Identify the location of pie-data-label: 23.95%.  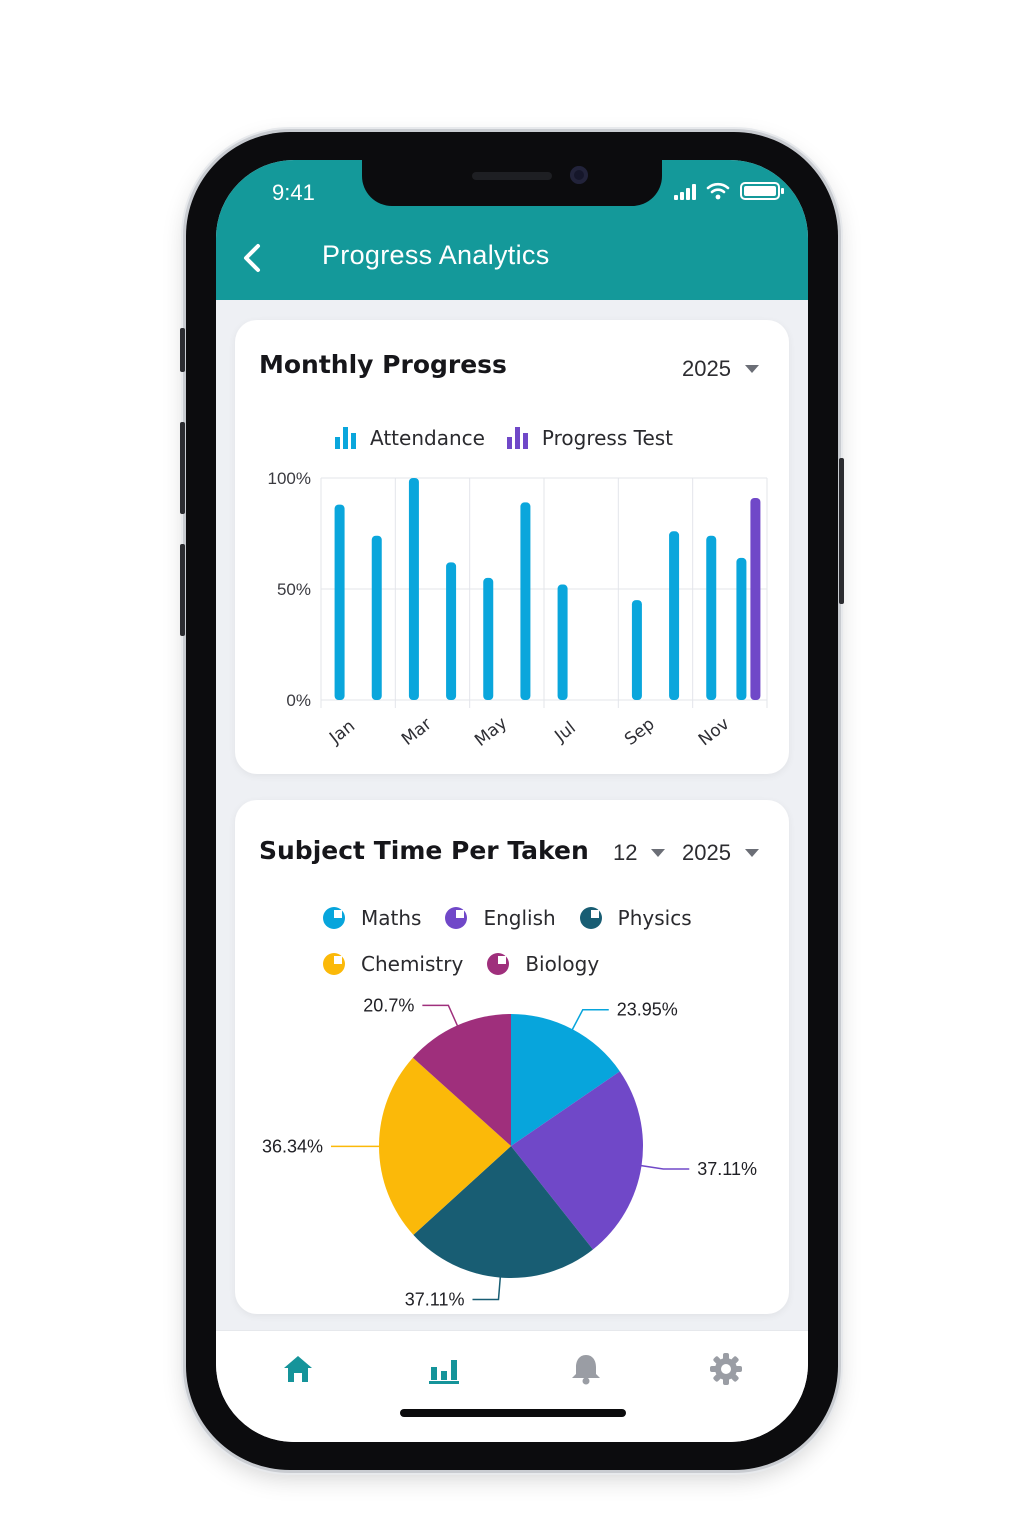
(647, 1010).